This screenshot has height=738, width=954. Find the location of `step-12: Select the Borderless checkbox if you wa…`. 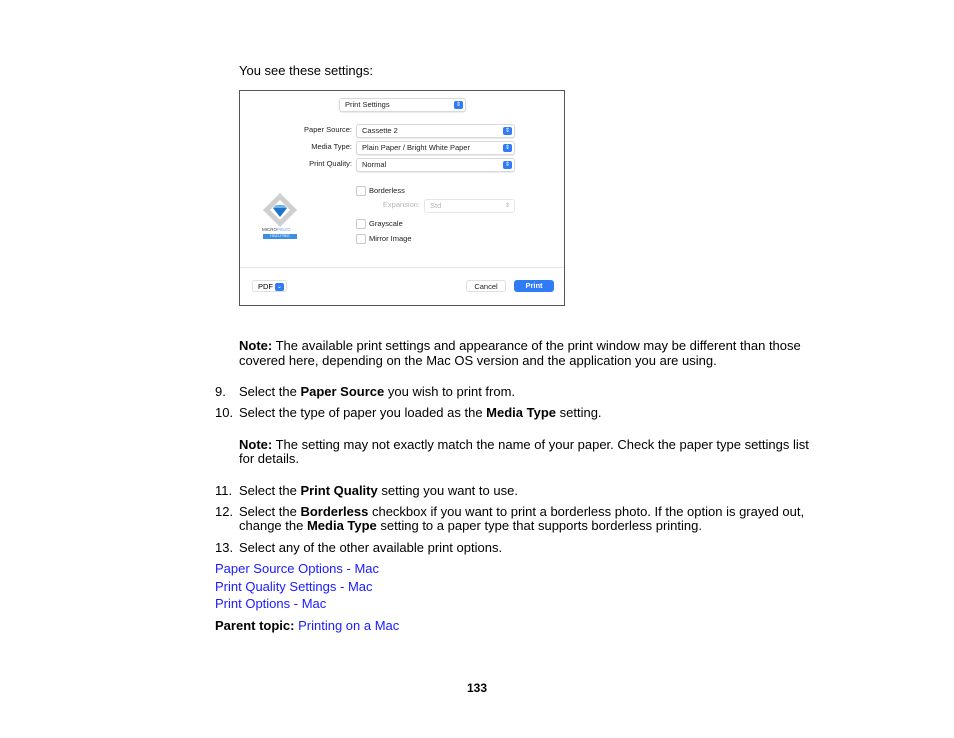

step-12: Select the Borderless checkbox if you wa… is located at coordinates (522, 511).